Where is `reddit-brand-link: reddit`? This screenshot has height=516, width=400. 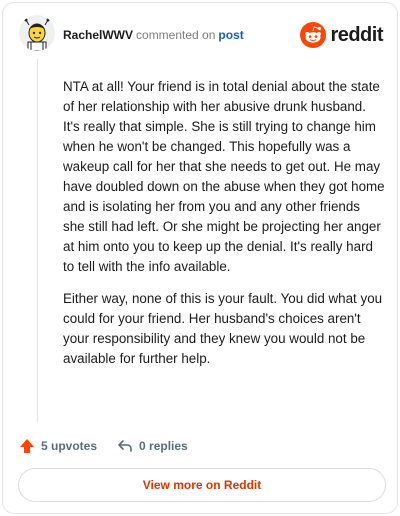
reddit-brand-link: reddit is located at coordinates (341, 35).